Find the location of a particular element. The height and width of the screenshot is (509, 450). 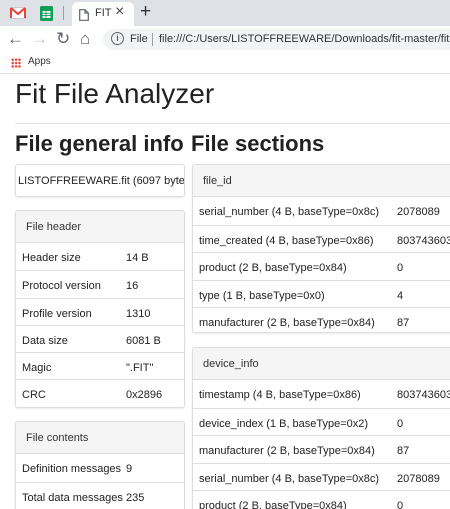

close-tab-icon: × is located at coordinates (119, 12).